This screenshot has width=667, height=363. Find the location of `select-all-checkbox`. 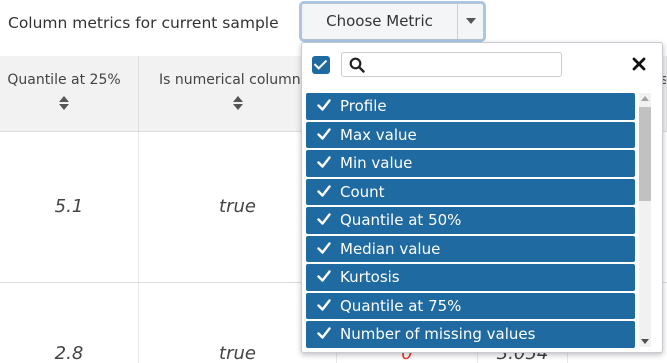

select-all-checkbox is located at coordinates (321, 65).